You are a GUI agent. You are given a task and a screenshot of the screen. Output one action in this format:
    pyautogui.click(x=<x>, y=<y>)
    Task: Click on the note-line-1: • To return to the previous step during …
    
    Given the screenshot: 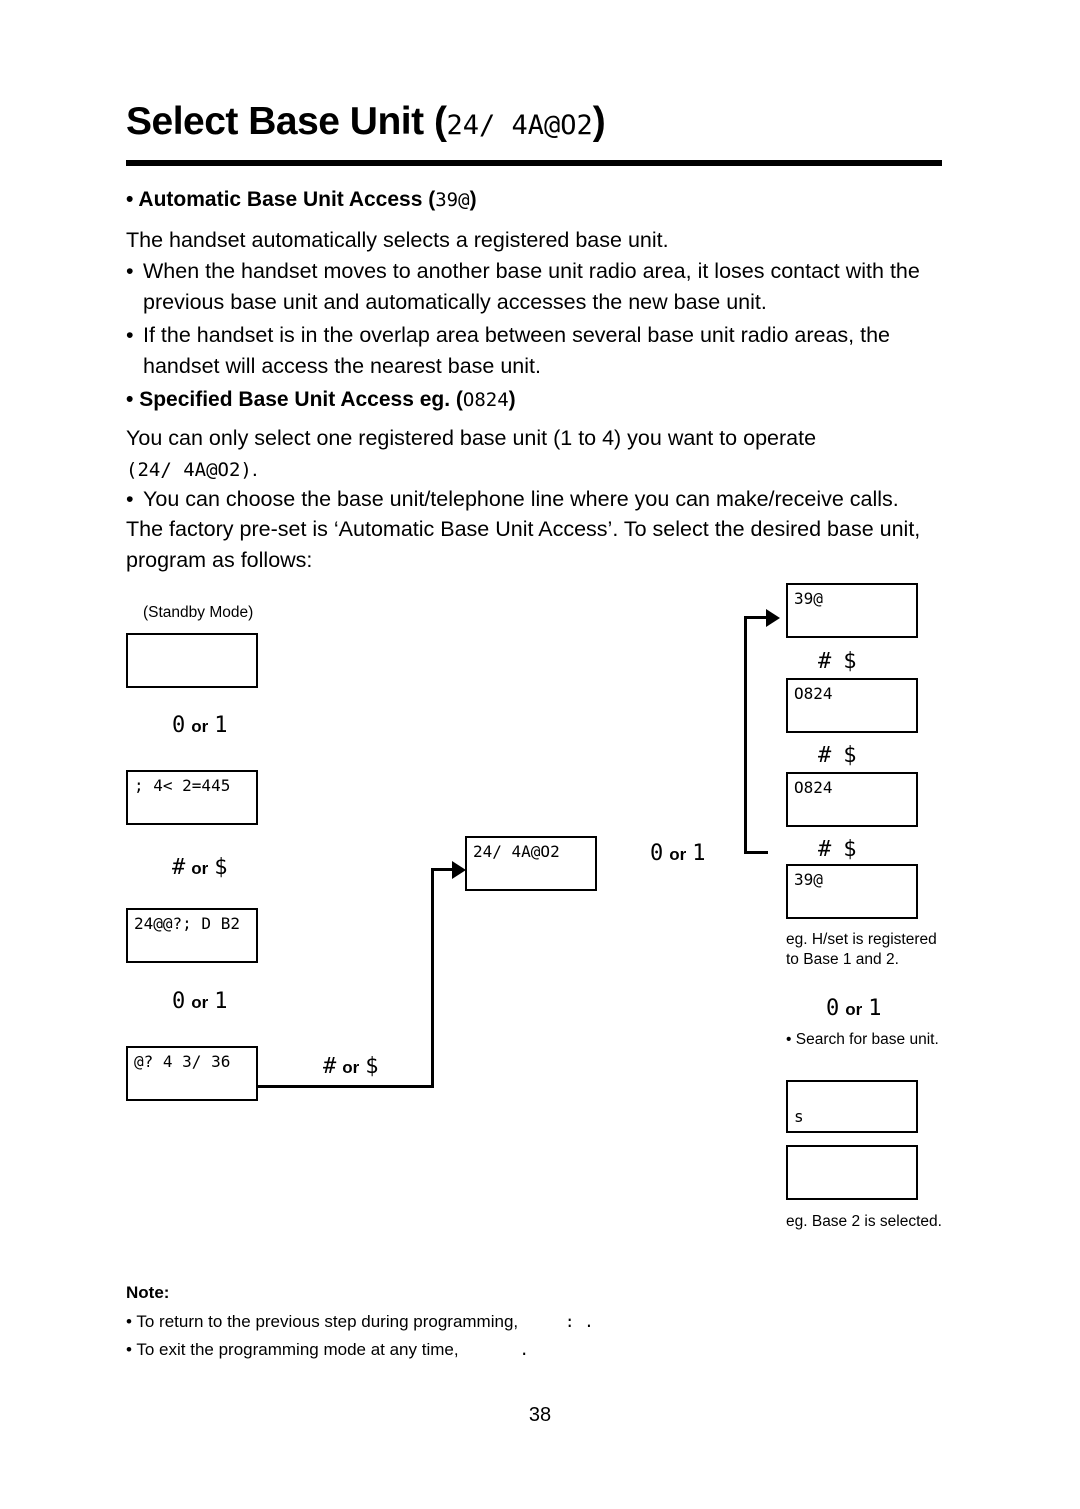 What is the action you would take?
    pyautogui.click(x=360, y=1322)
    